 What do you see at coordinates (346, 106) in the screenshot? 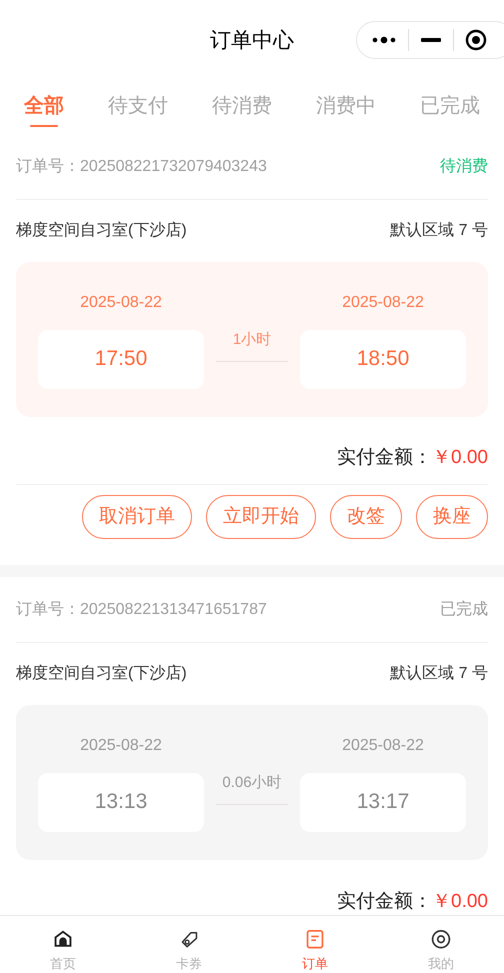
I see `filter-tab: 消费中` at bounding box center [346, 106].